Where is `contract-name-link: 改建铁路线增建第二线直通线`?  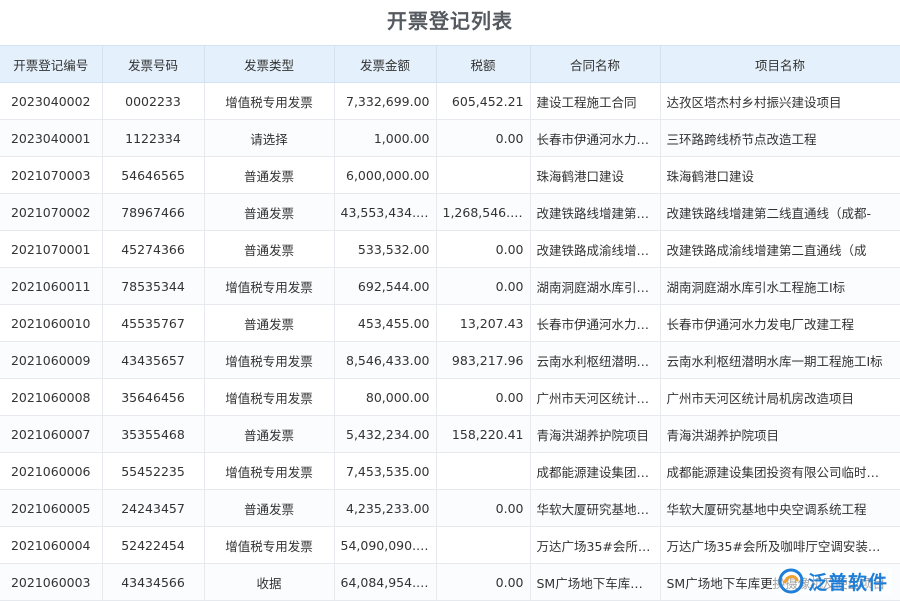
contract-name-link: 改建铁路线增建第二线直通线 is located at coordinates (595, 212).